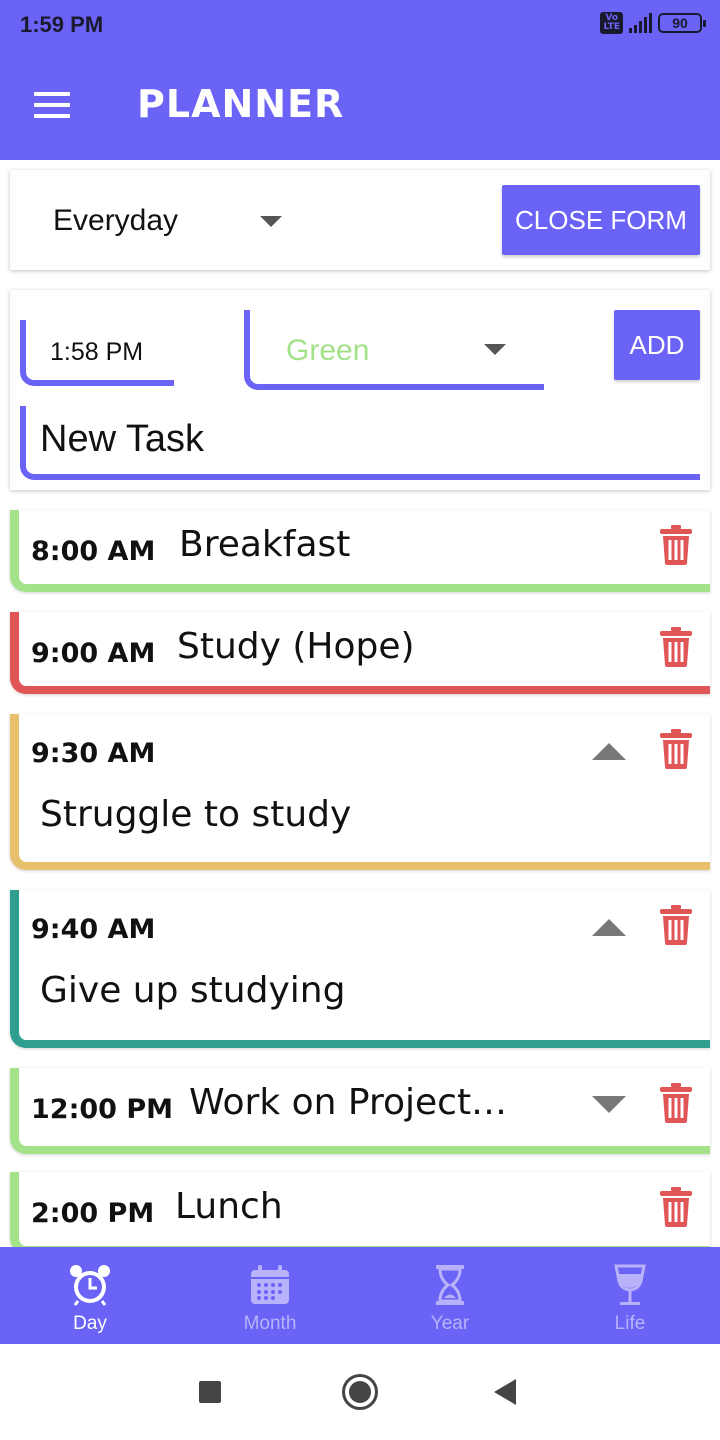  I want to click on task-time: 2:00 PM, so click(93, 1213).